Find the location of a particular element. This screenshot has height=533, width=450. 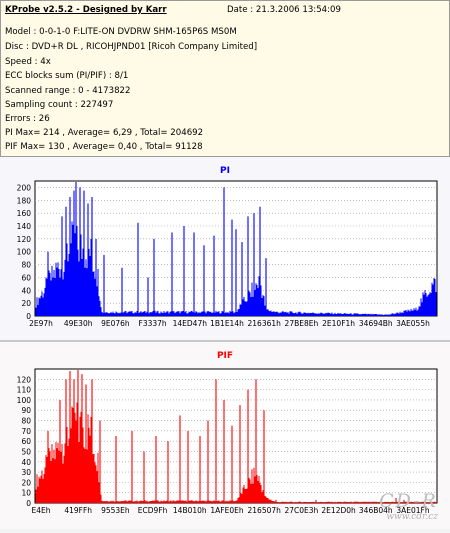

pif-xtick-label: 1AFE0Eh is located at coordinates (226, 510).